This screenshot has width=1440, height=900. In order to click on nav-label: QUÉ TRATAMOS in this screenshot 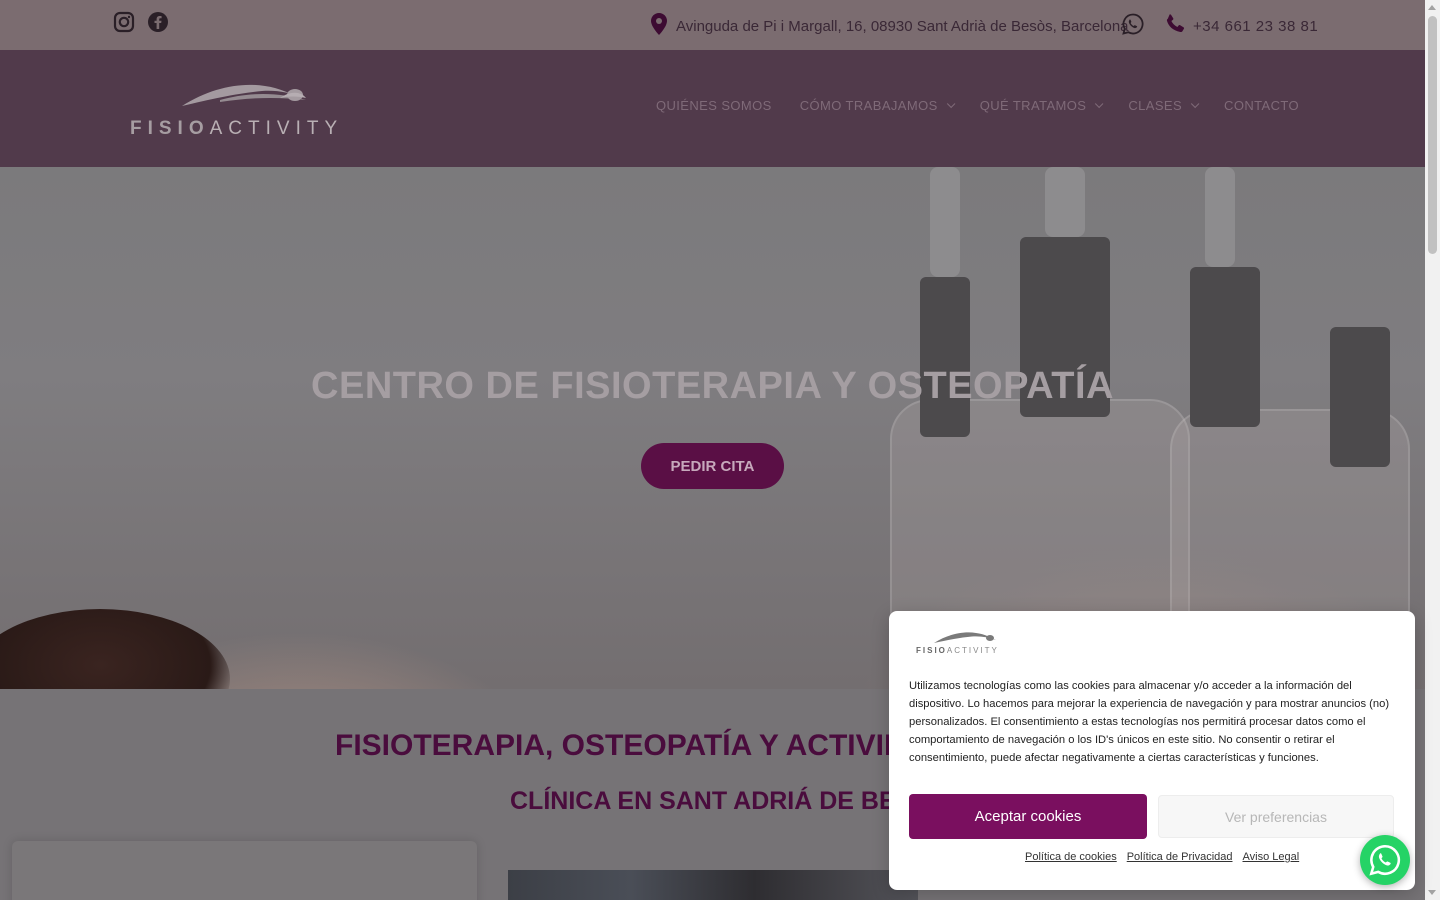, I will do `click(1033, 105)`.